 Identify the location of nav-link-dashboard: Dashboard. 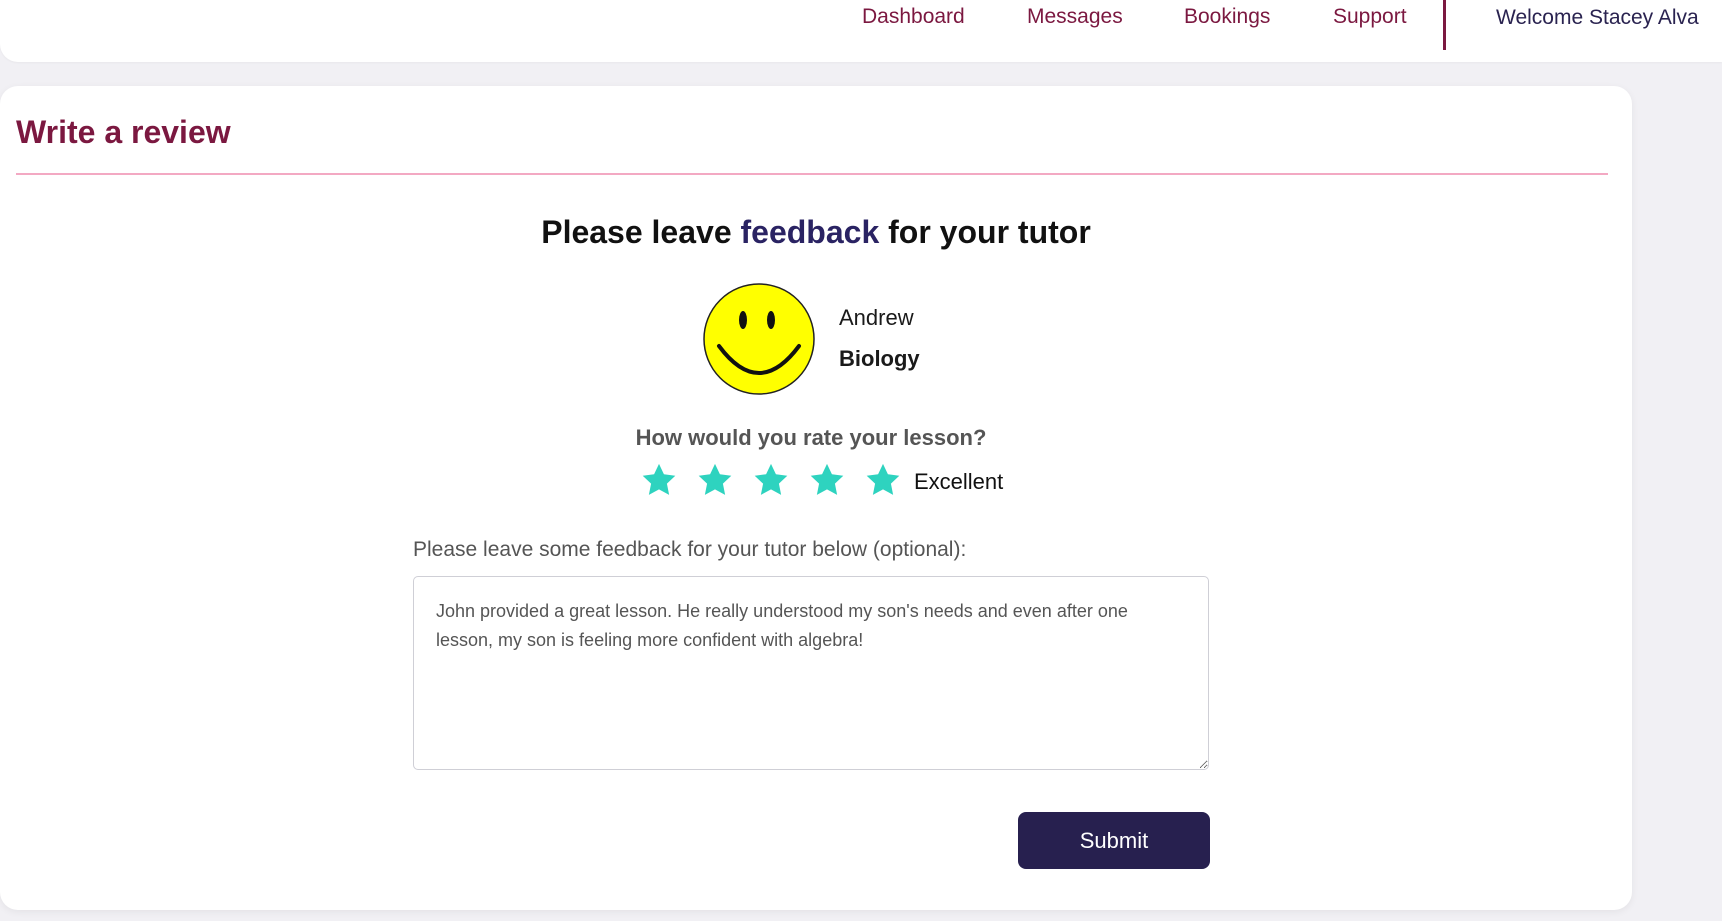
(913, 17).